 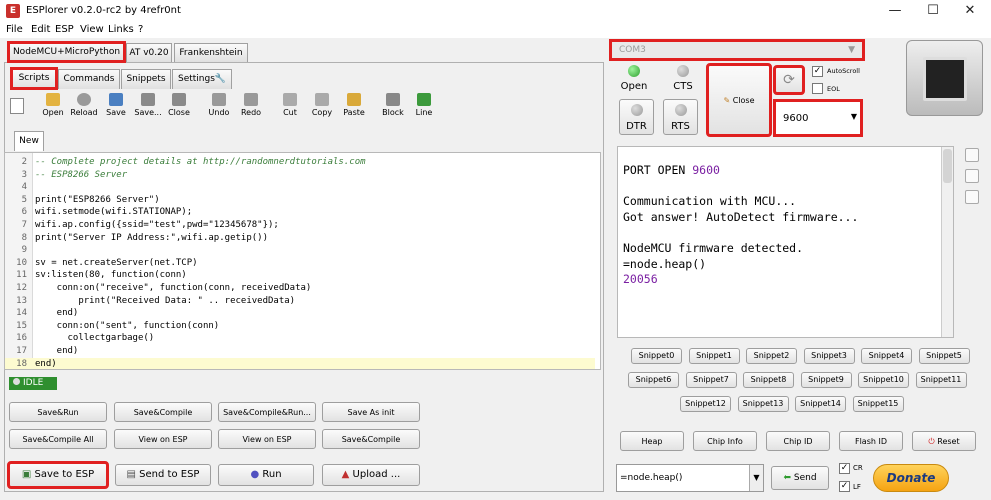 What do you see at coordinates (771, 356) in the screenshot?
I see `snippet-button: Snippet2` at bounding box center [771, 356].